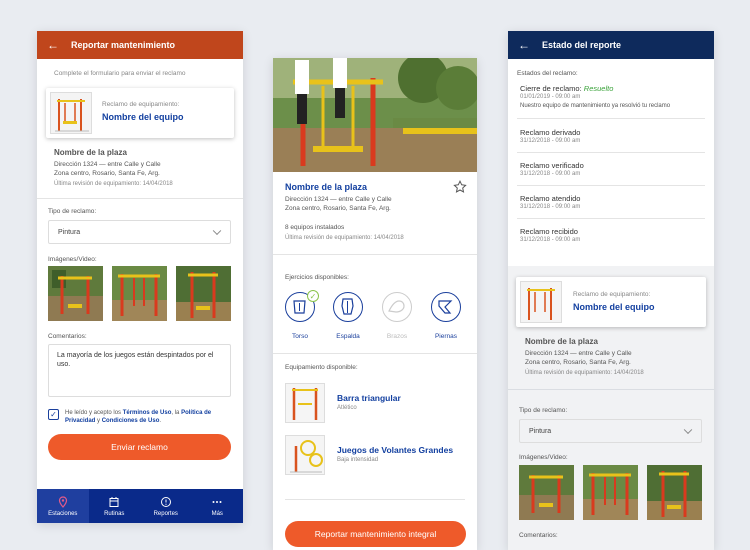  I want to click on more-icon, so click(217, 501).